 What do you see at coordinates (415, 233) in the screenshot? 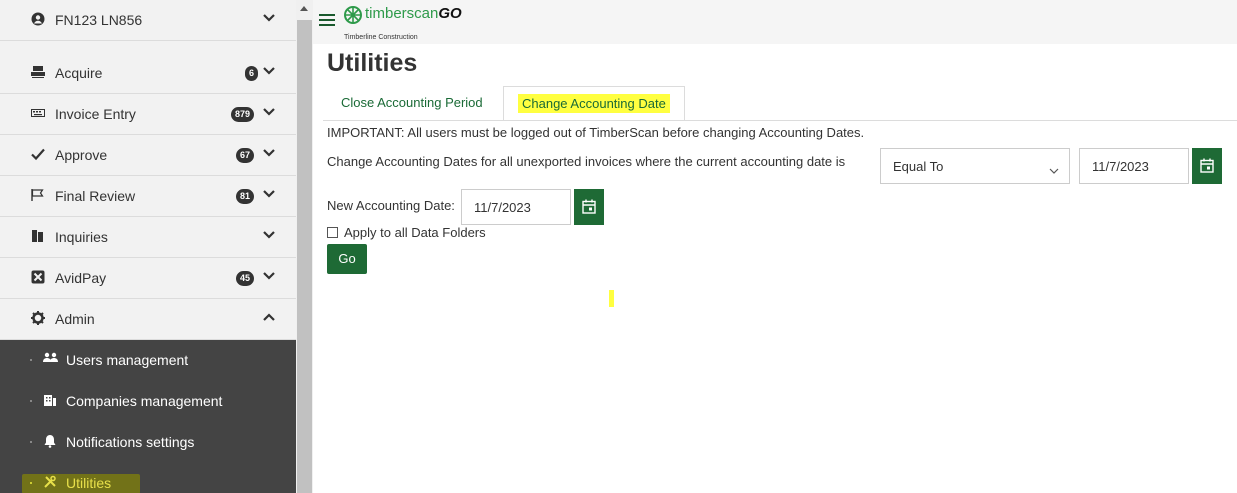
I see `apply-all-folders-label: Apply to all Data Folders` at bounding box center [415, 233].